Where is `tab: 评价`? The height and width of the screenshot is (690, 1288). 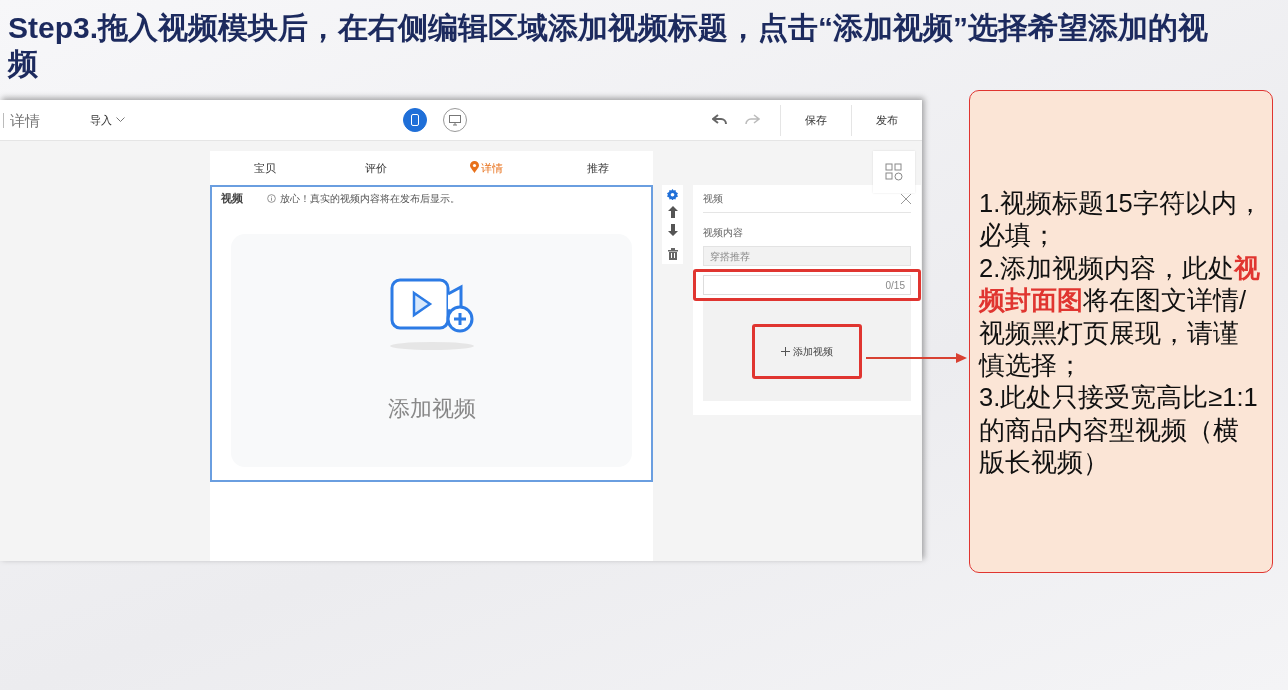 tab: 评价 is located at coordinates (376, 168).